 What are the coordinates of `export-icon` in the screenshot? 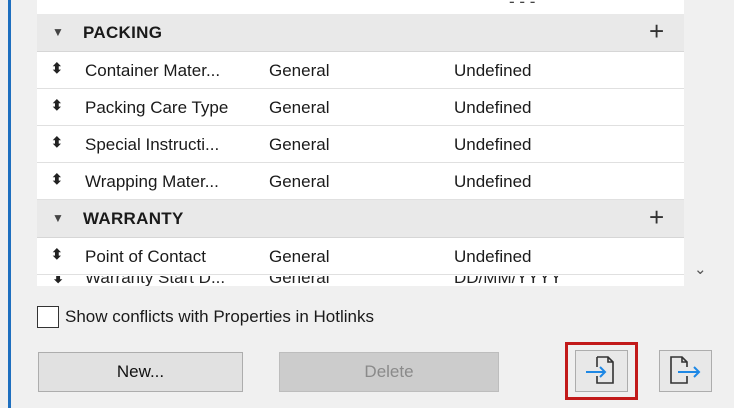 It's located at (685, 370).